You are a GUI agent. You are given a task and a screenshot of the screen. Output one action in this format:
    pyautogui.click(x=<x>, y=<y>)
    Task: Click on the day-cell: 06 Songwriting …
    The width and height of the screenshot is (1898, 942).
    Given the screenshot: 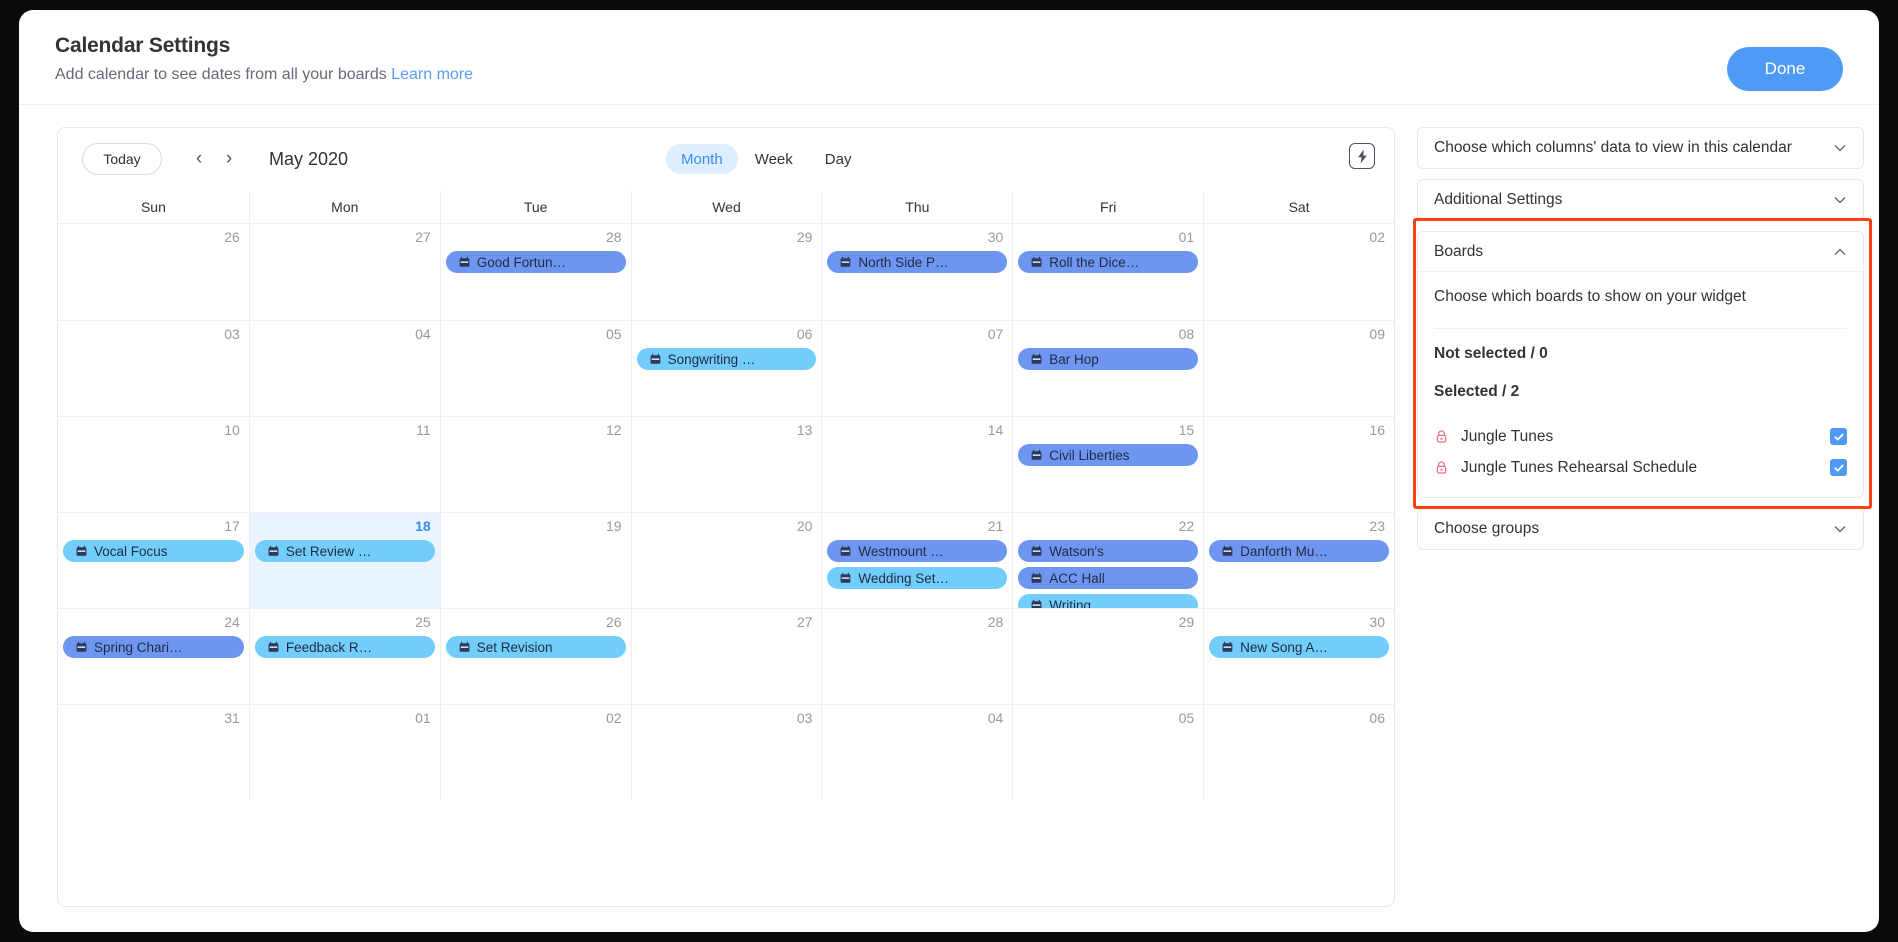 What is the action you would take?
    pyautogui.click(x=726, y=368)
    